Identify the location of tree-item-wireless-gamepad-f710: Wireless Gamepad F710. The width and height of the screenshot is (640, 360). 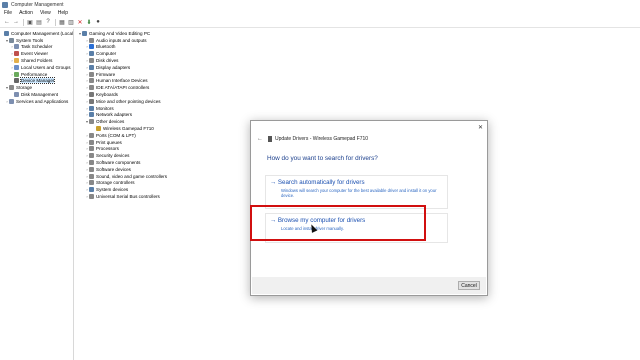
(123, 128).